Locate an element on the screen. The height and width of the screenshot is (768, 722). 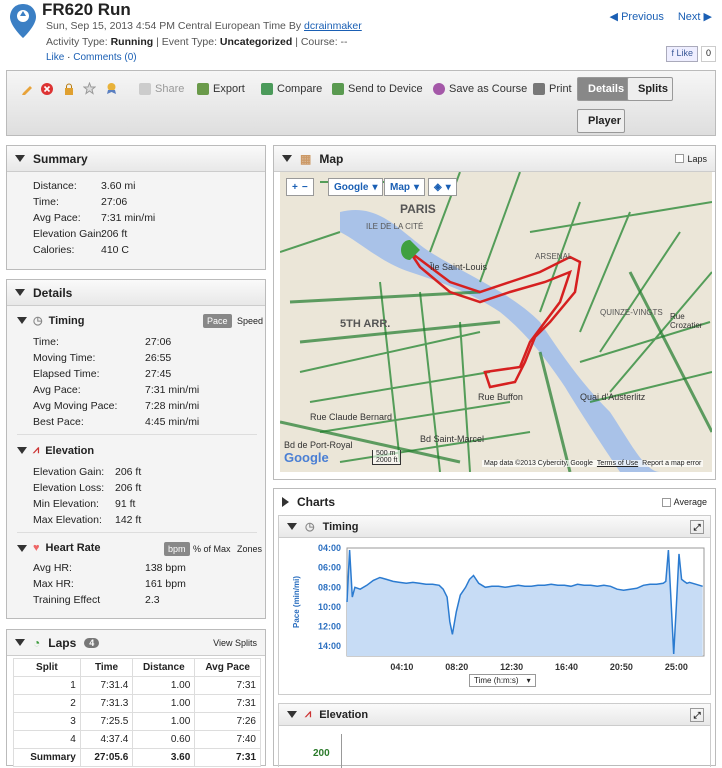
speed-toggle: Speed is located at coordinates (250, 321).